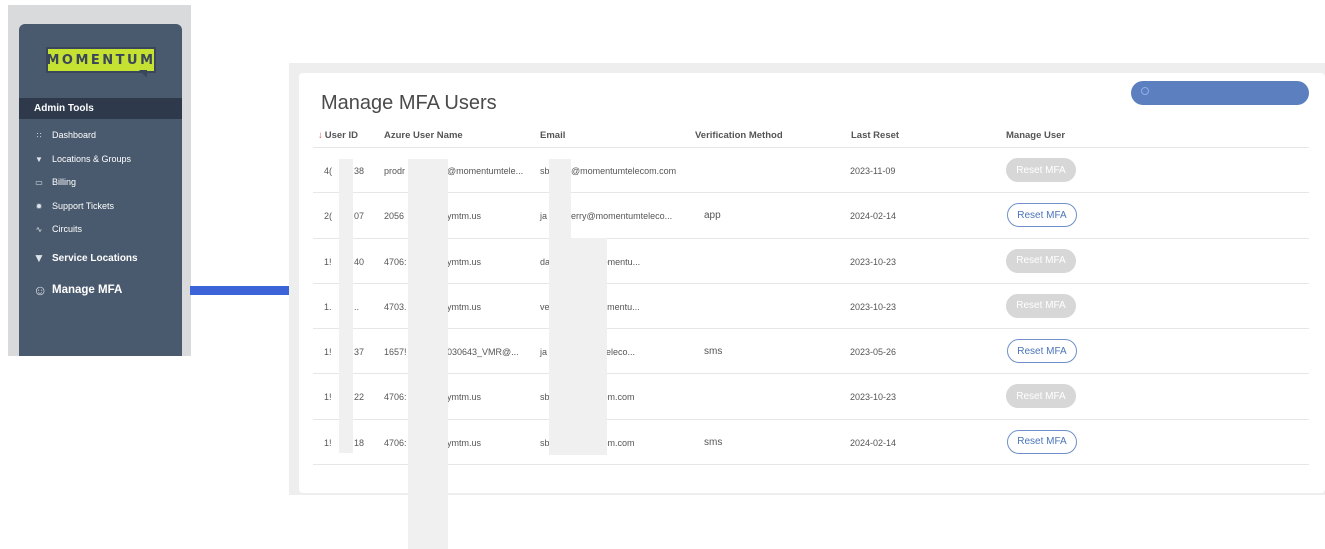  Describe the element at coordinates (359, 216) in the screenshot. I see `user-id-cell-suffix: 07` at that location.